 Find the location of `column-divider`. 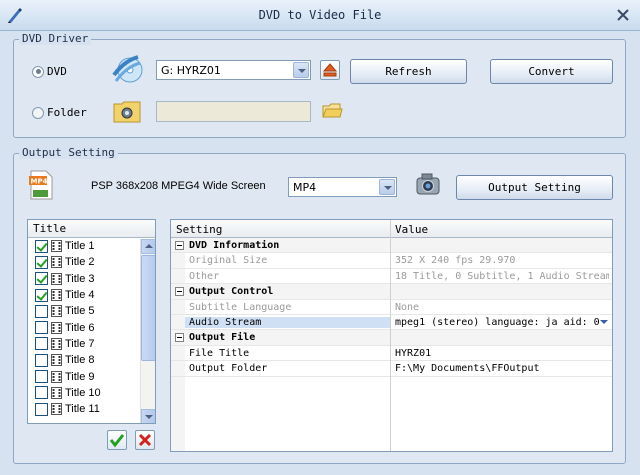

column-divider is located at coordinates (390, 336).